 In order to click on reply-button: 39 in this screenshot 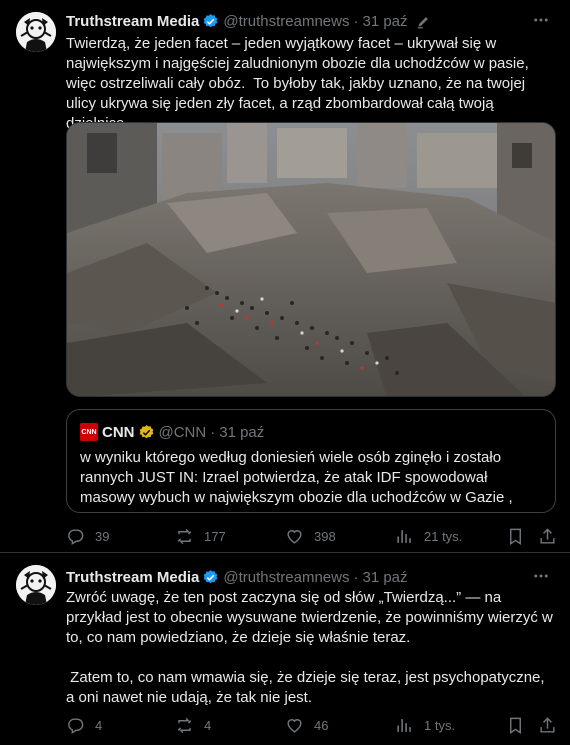, I will do `click(87, 536)`.